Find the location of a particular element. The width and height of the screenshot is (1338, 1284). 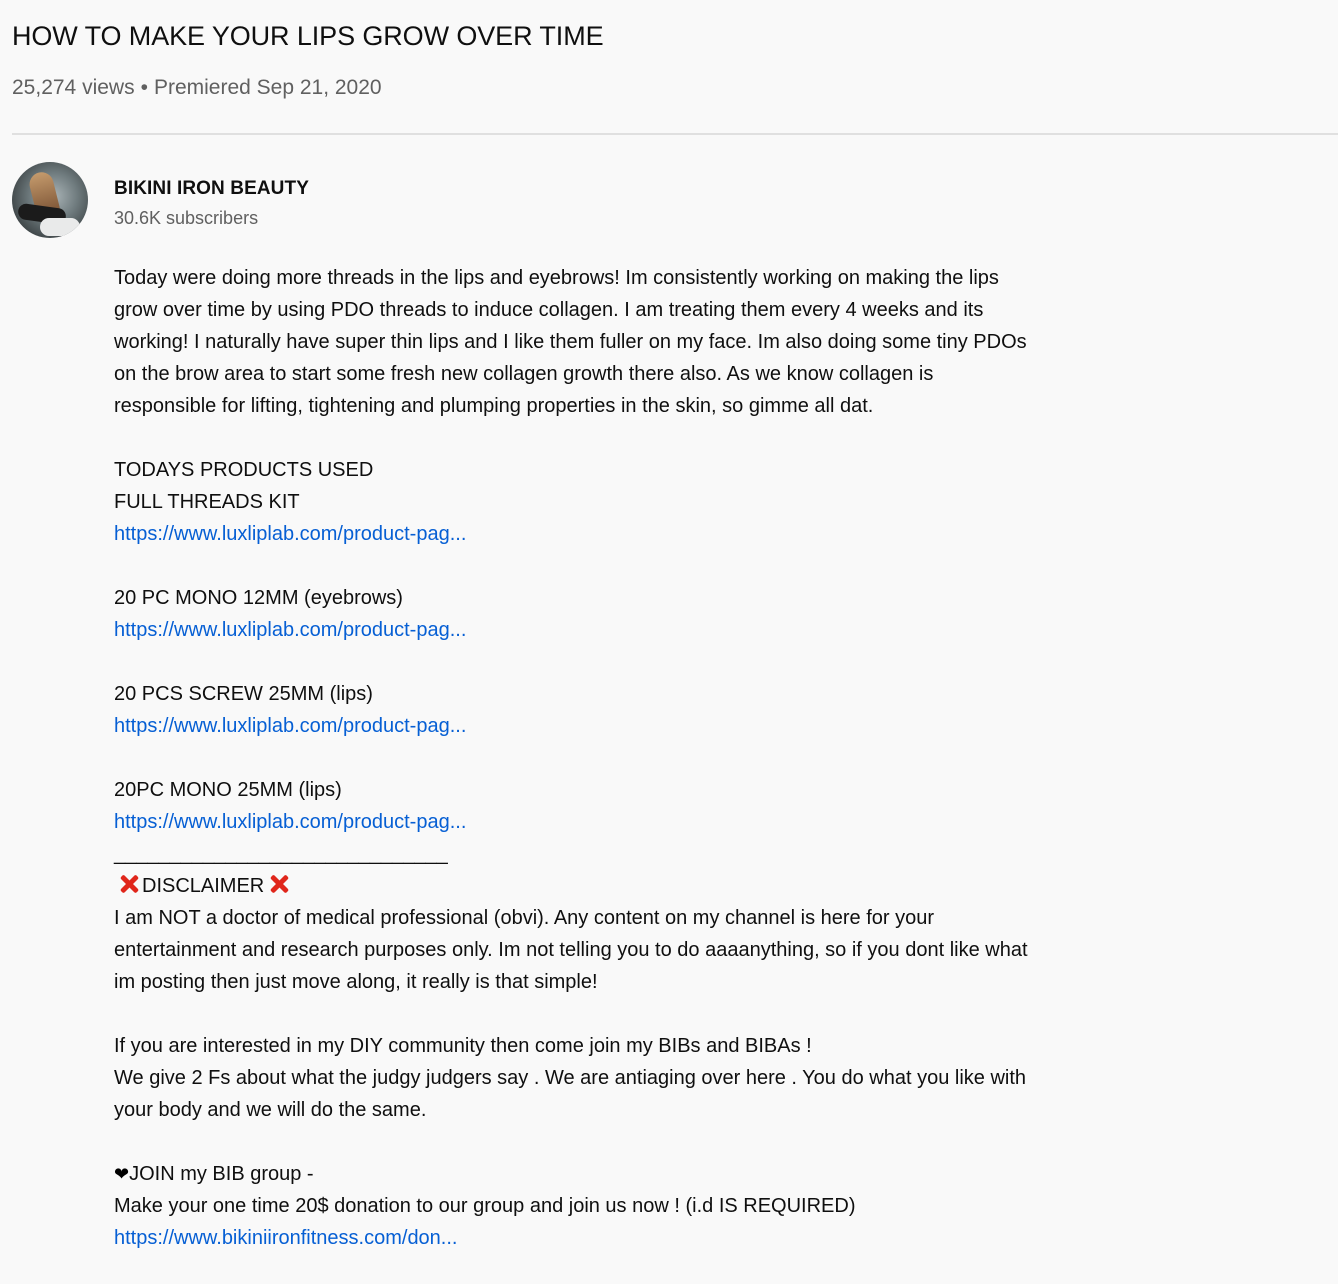

channel-name-link: BIKINI IRON BEAUTY is located at coordinates (211, 189).